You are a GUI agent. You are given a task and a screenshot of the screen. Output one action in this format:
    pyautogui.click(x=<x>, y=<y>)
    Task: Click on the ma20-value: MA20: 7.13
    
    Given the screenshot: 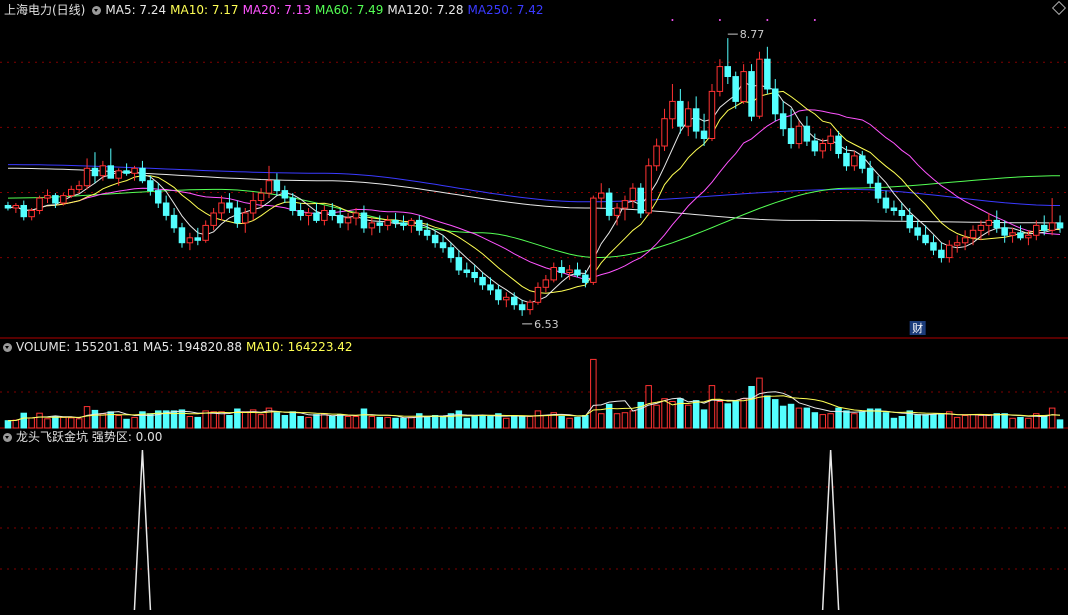 What is the action you would take?
    pyautogui.click(x=276, y=10)
    